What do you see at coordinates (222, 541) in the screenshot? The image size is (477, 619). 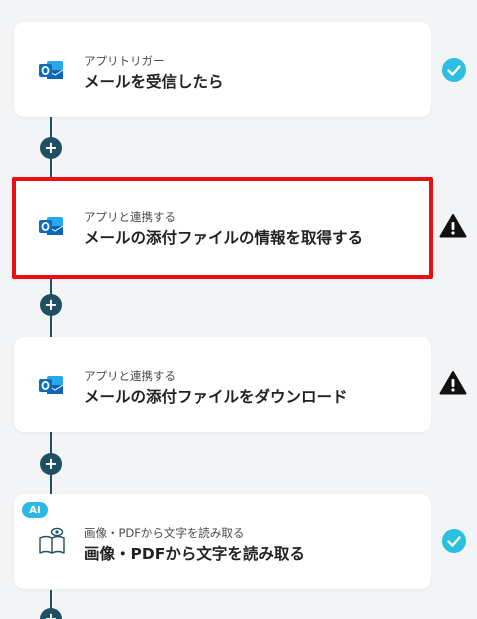 I see `step-card-ocr: 画像・PDFから文字を読み取る 画像・PDFから文字を読み取る` at bounding box center [222, 541].